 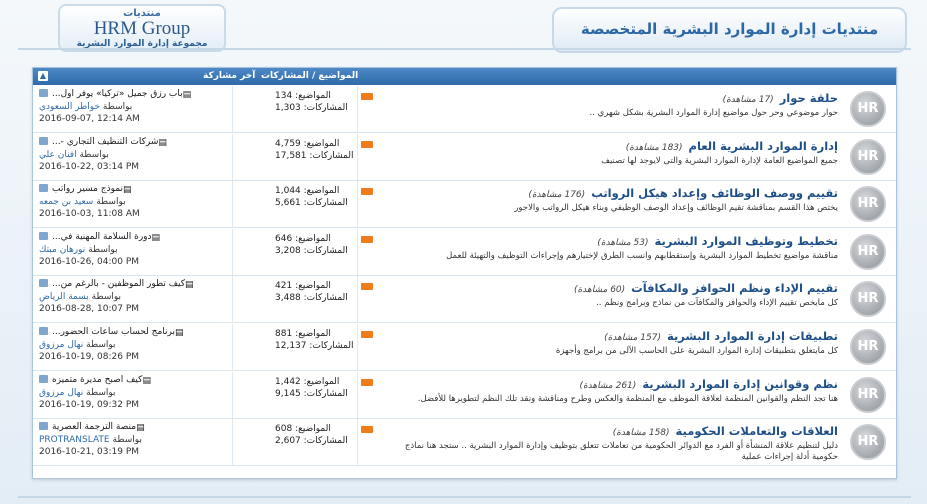 What do you see at coordinates (43, 76) in the screenshot?
I see `collapse-icon: ▲` at bounding box center [43, 76].